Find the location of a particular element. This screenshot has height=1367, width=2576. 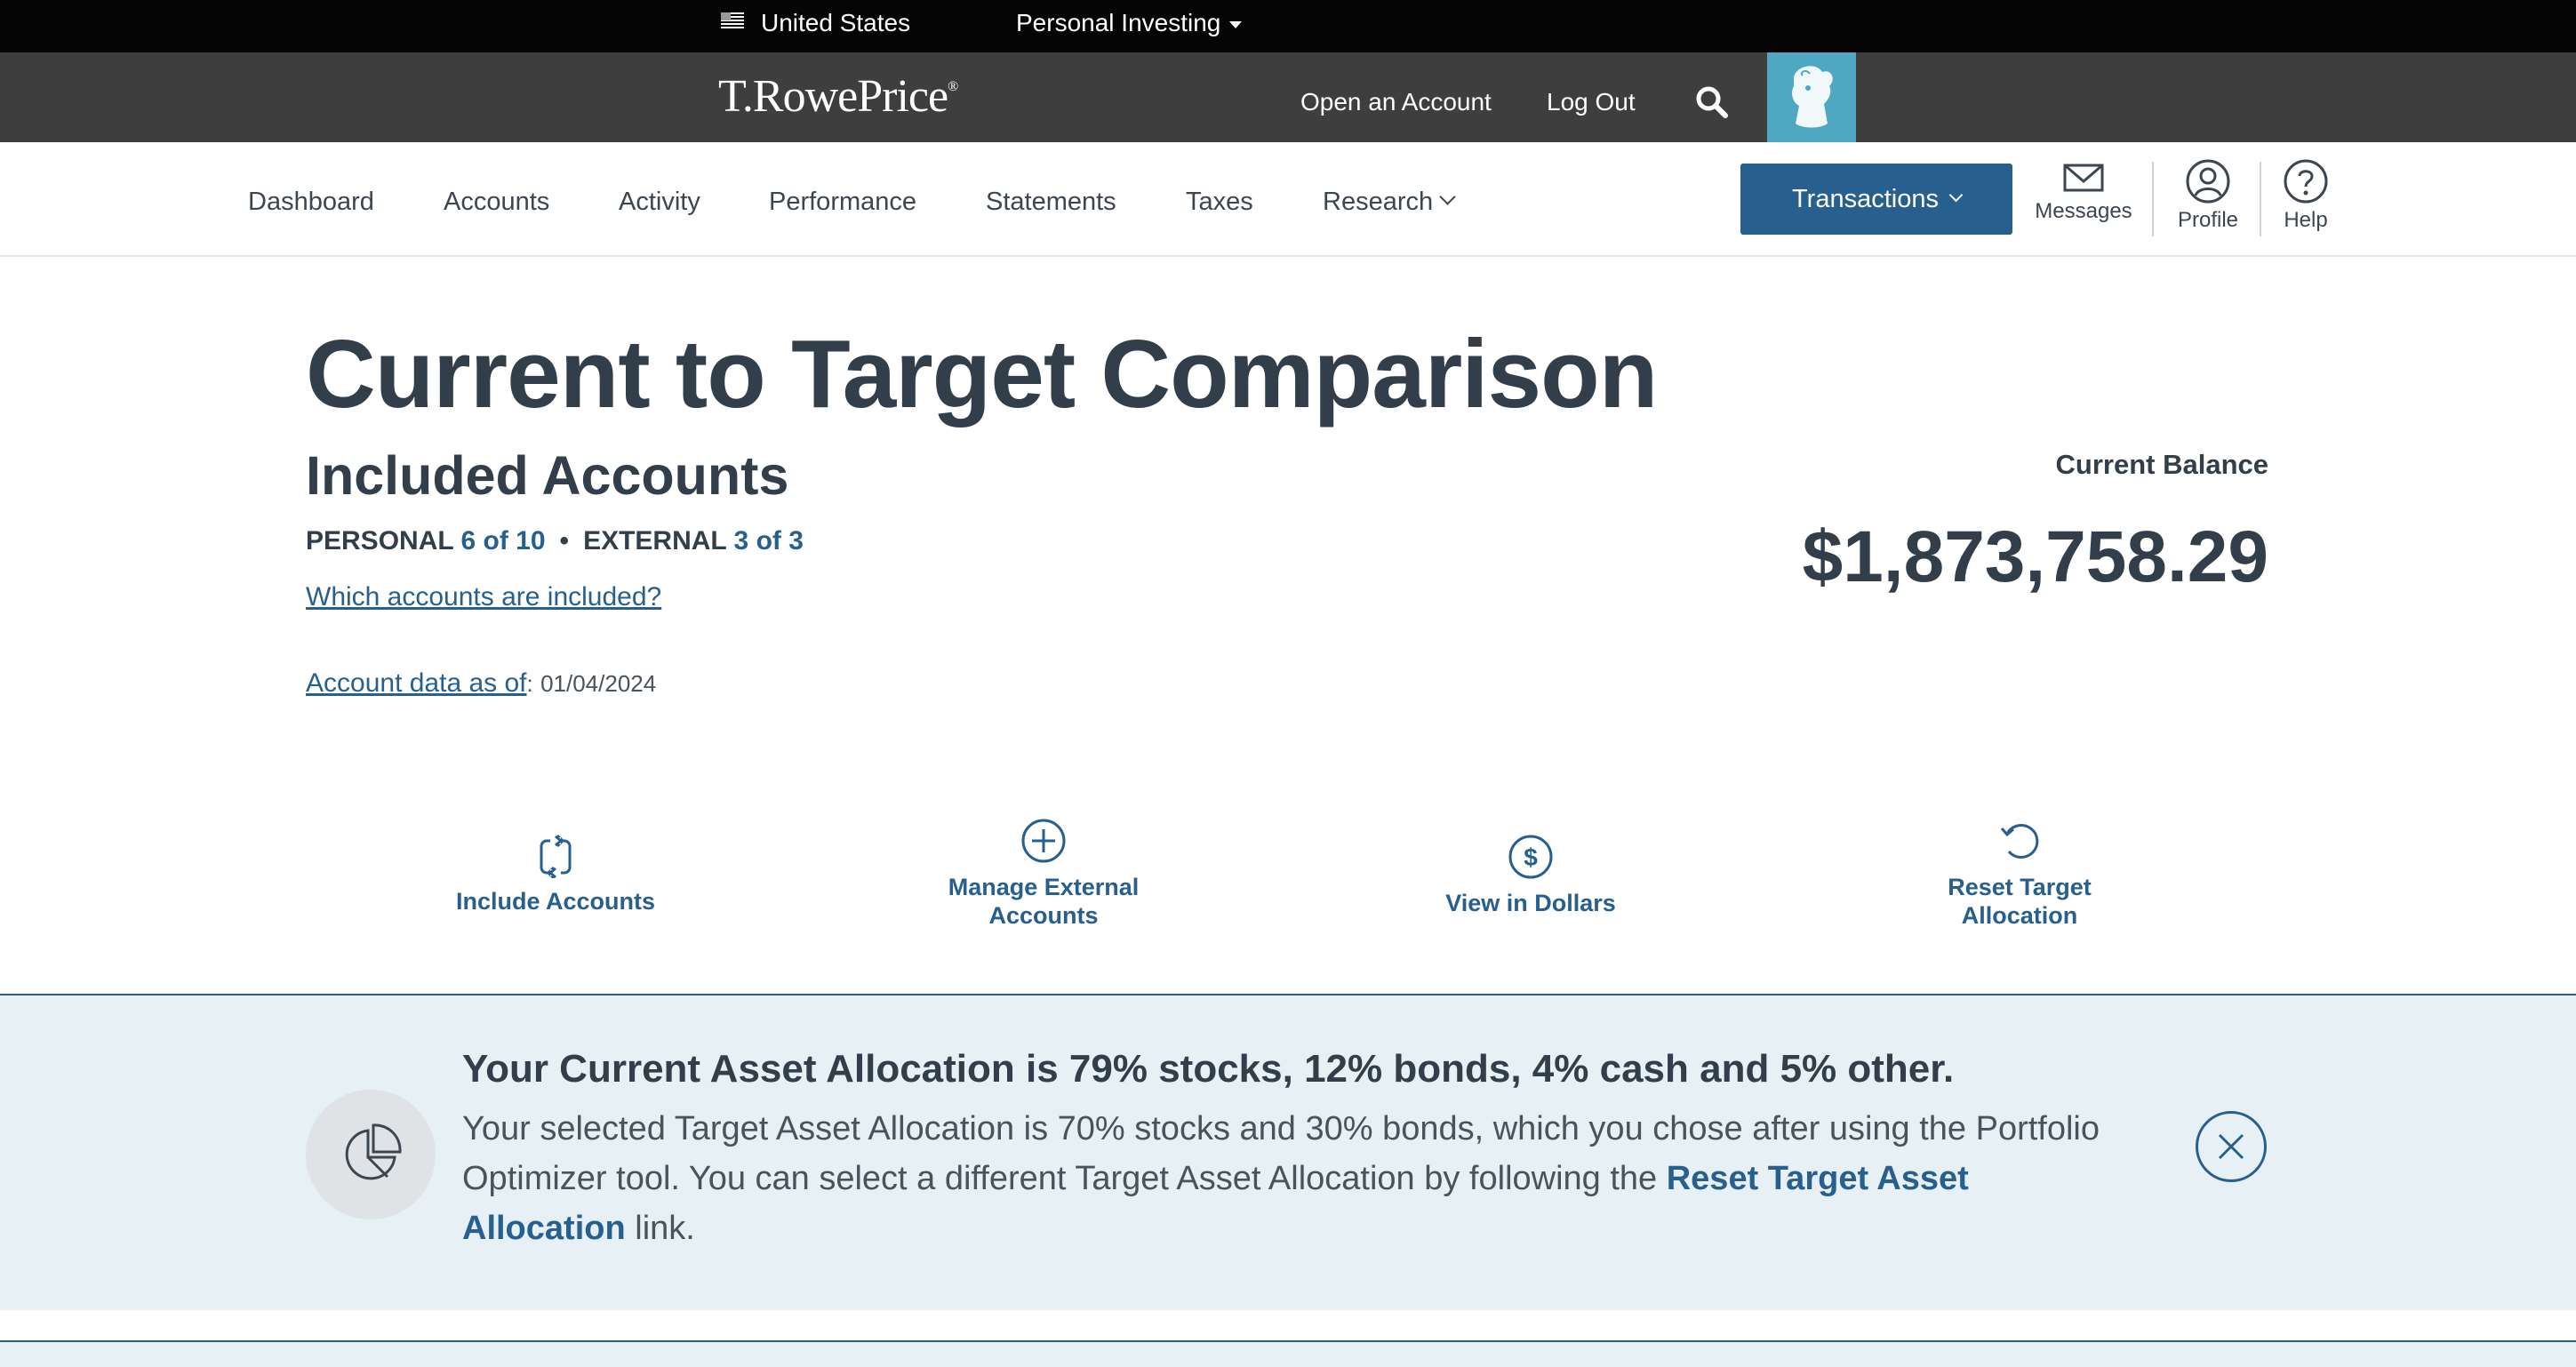

account-data-as-of-link: Account data as of is located at coordinates (416, 683).